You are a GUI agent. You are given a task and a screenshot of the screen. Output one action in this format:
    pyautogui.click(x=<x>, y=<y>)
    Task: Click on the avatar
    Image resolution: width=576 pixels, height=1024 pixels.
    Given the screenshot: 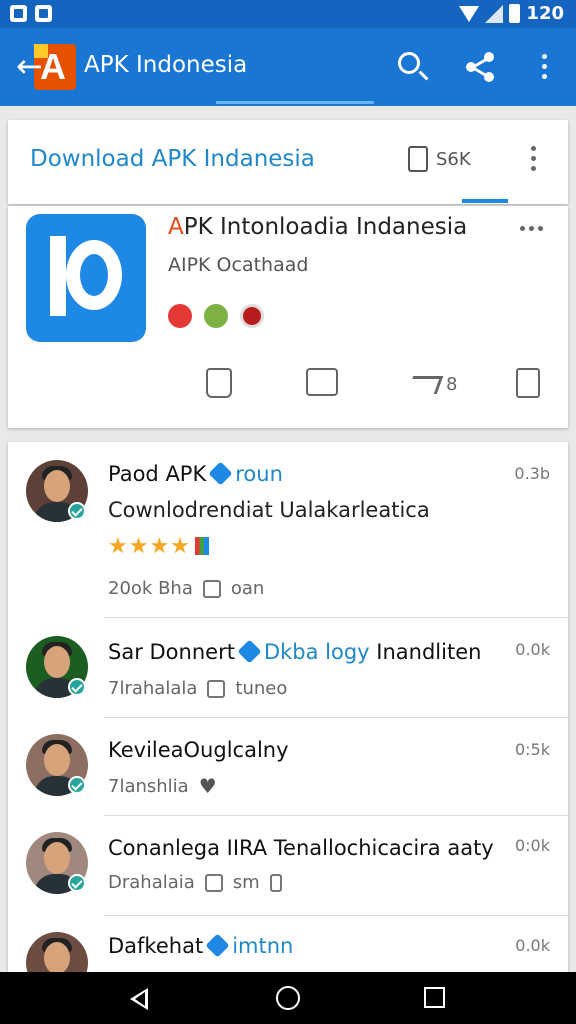 What is the action you would take?
    pyautogui.click(x=57, y=952)
    